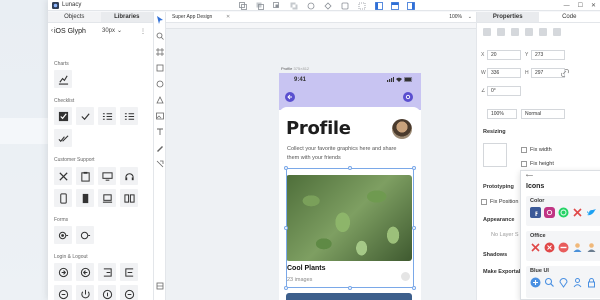 The width and height of the screenshot is (600, 300). I want to click on text-tool-icon, so click(160, 132).